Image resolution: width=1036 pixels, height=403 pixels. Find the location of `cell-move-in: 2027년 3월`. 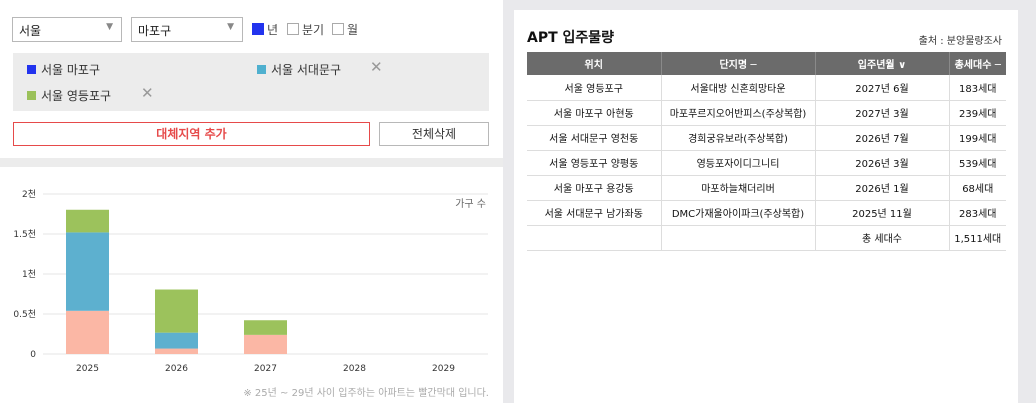

cell-move-in: 2027년 3월 is located at coordinates (881, 113).